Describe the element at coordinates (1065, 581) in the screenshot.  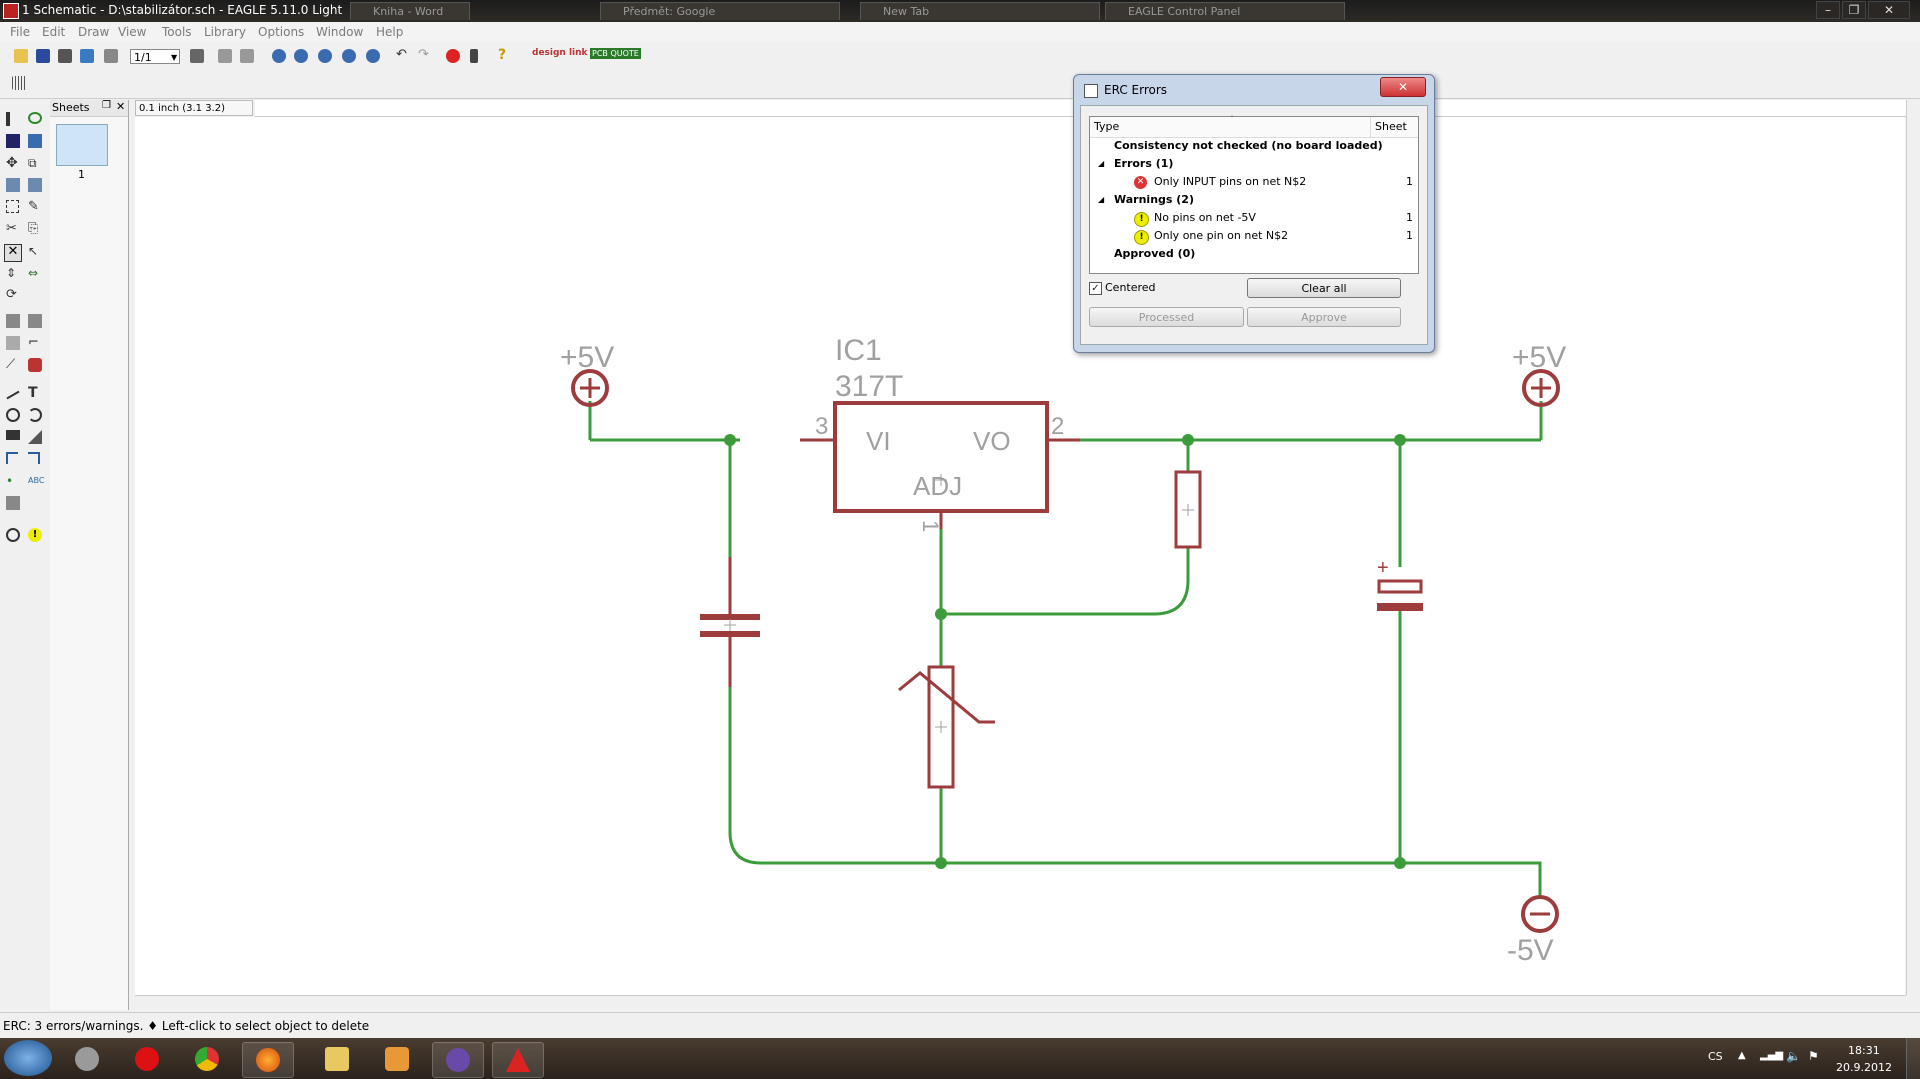
I see `wire-r1-bottom` at that location.